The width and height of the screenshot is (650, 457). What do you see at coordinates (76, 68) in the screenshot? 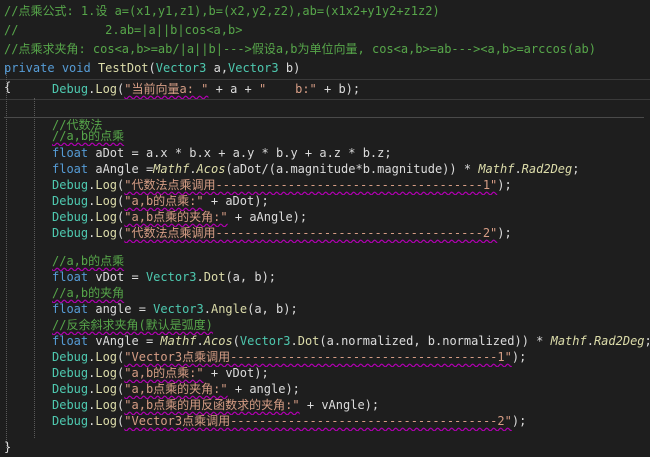
I see `keyword: void` at bounding box center [76, 68].